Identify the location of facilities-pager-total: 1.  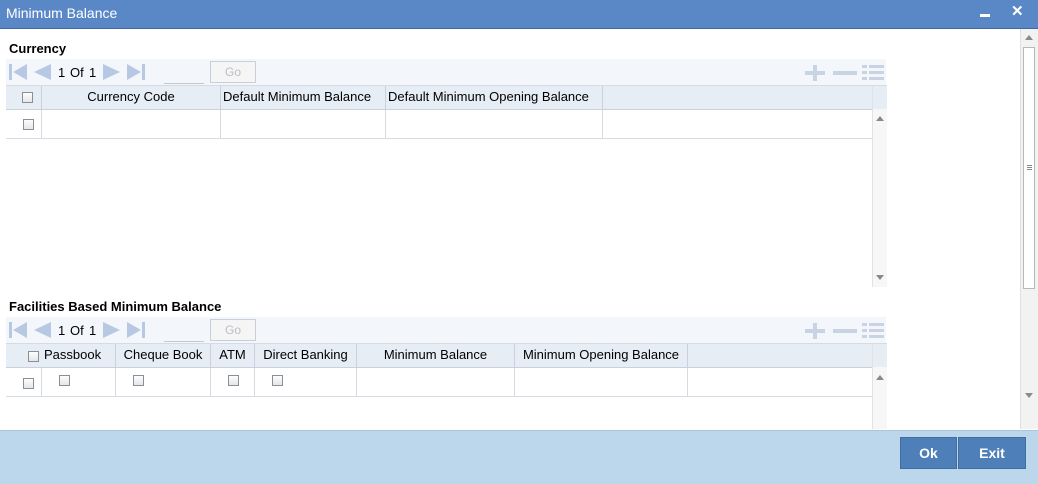
(93, 330).